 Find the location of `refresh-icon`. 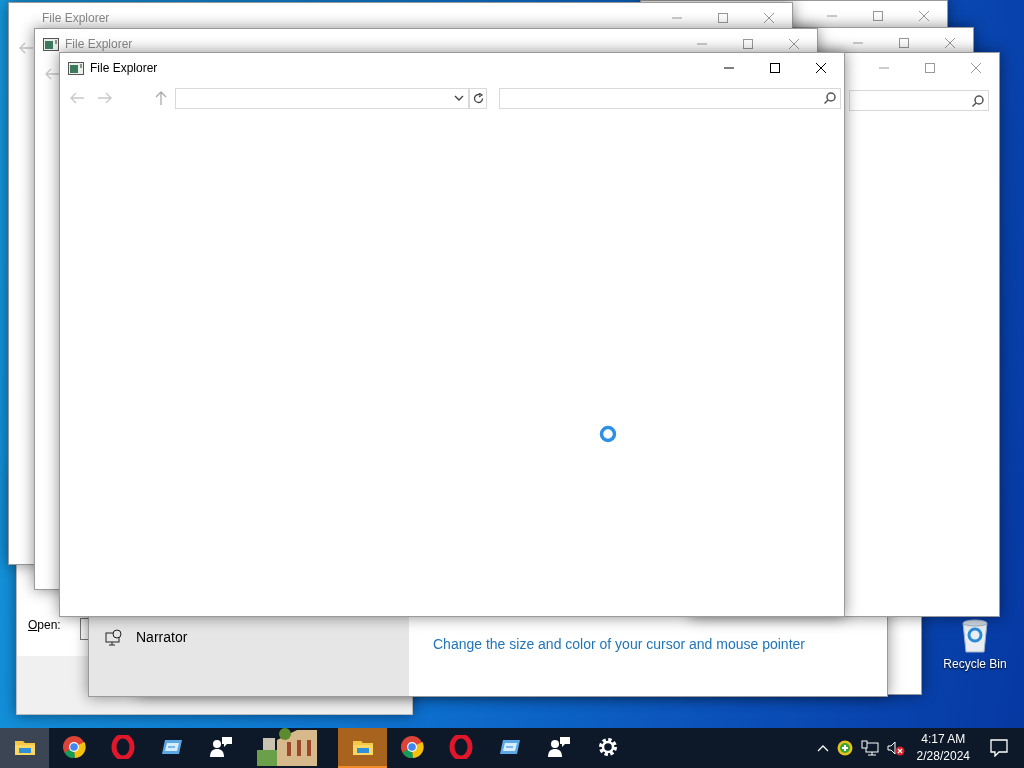

refresh-icon is located at coordinates (478, 98).